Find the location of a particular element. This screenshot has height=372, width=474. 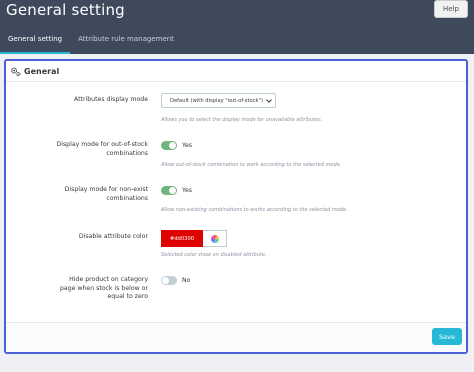

hide-product-switch: No is located at coordinates (175, 280).